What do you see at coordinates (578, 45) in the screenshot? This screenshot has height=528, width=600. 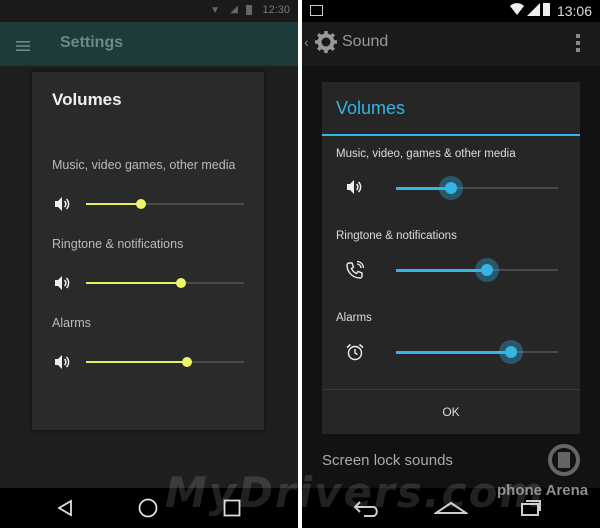 I see `overflow-menu-icon` at bounding box center [578, 45].